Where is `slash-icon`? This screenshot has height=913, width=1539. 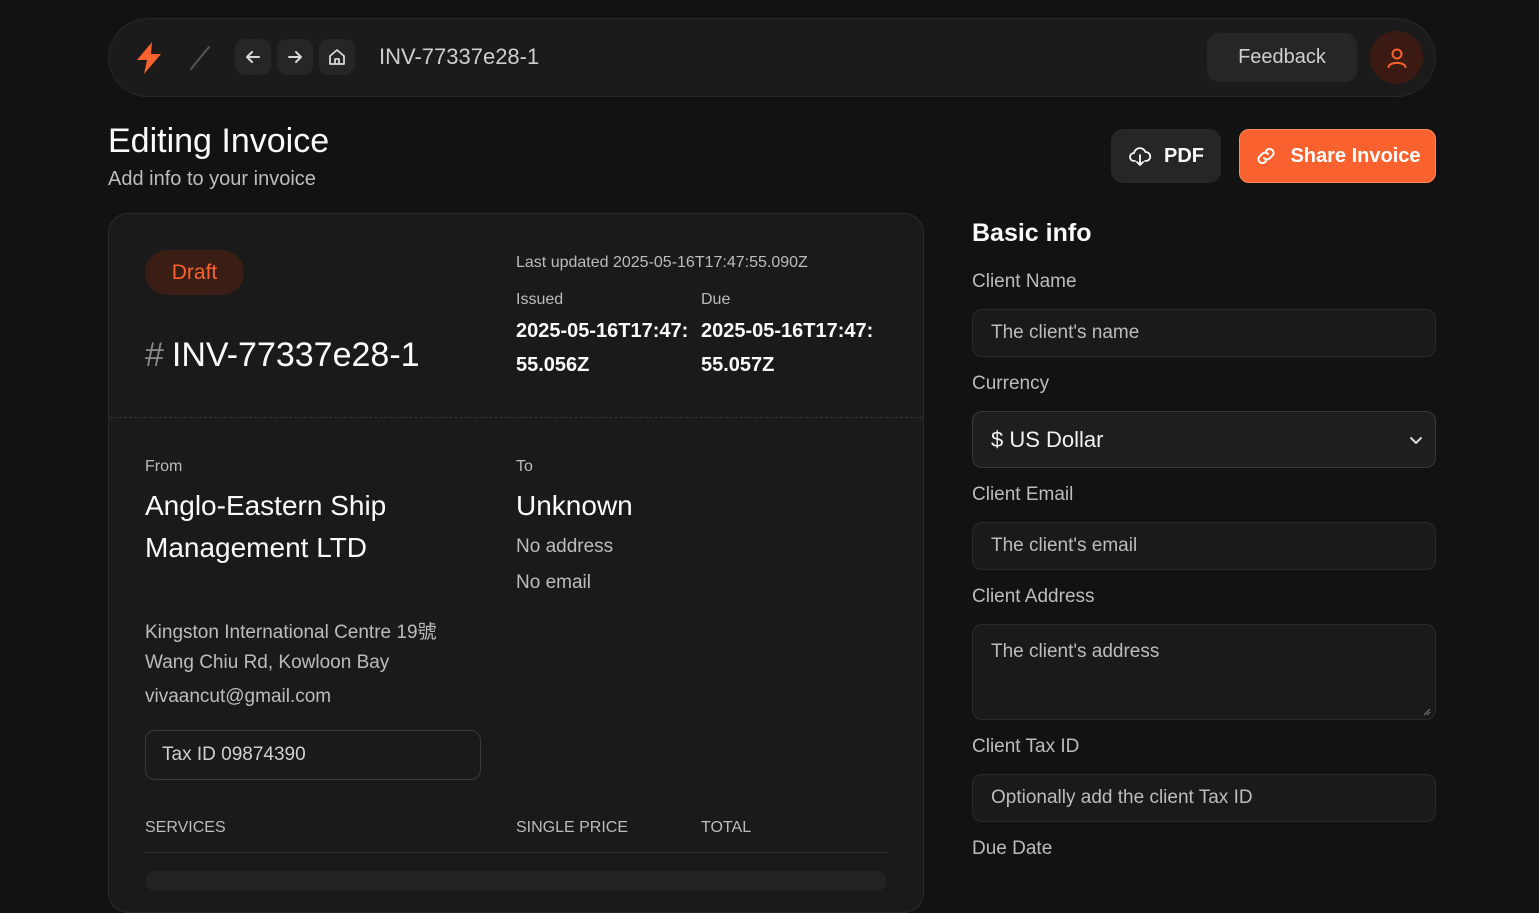
slash-icon is located at coordinates (200, 58).